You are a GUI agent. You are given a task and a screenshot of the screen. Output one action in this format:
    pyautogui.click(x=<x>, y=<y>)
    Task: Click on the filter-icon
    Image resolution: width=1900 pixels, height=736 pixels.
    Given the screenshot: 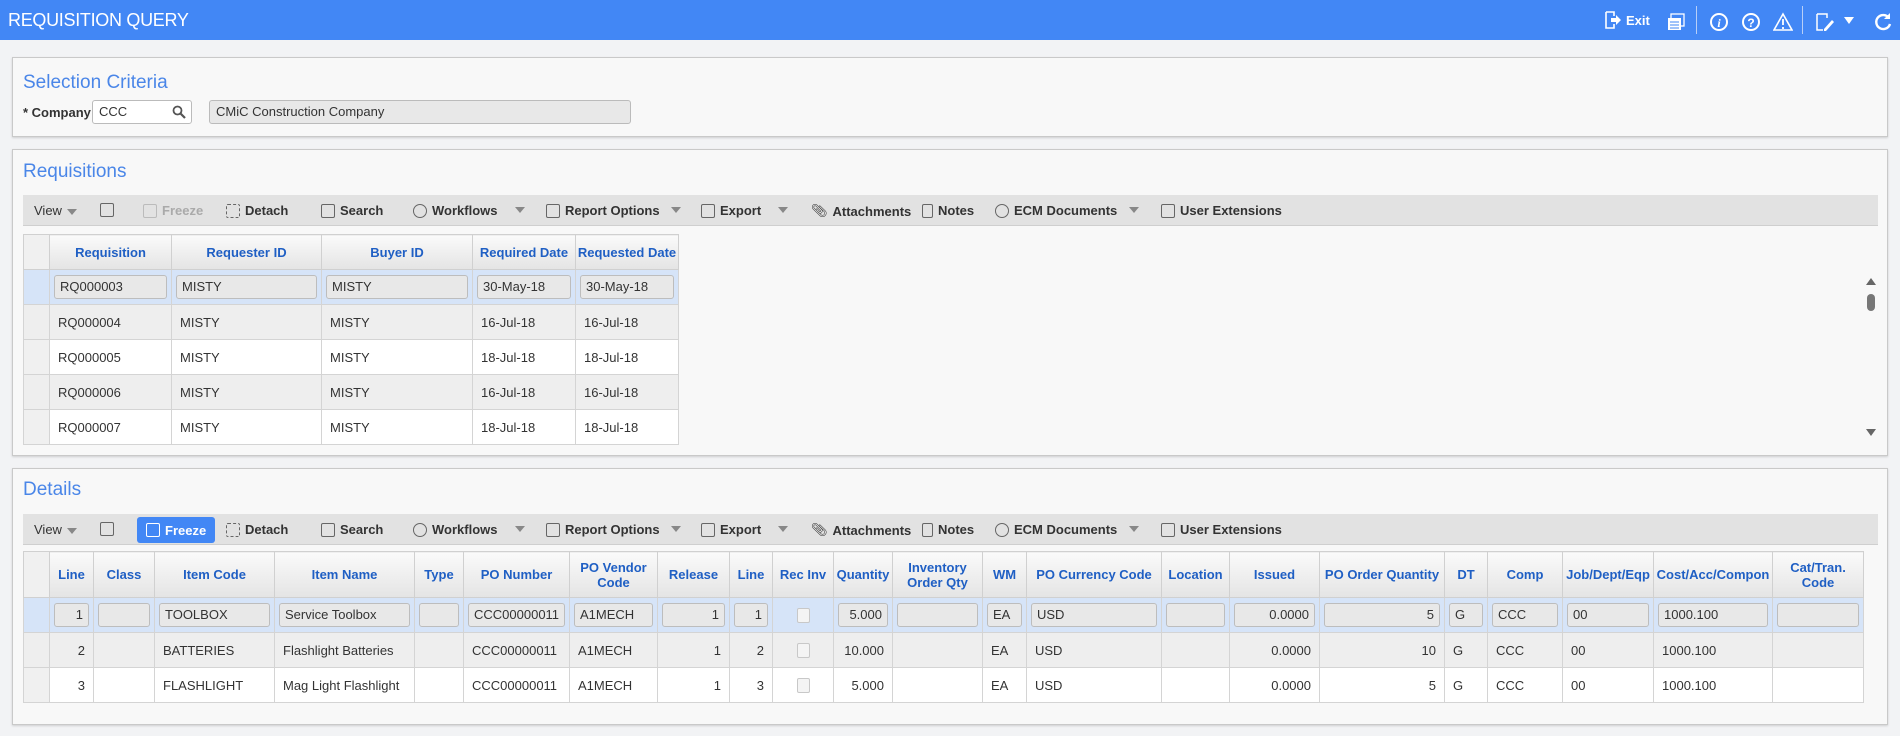 What is the action you would take?
    pyautogui.click(x=107, y=210)
    